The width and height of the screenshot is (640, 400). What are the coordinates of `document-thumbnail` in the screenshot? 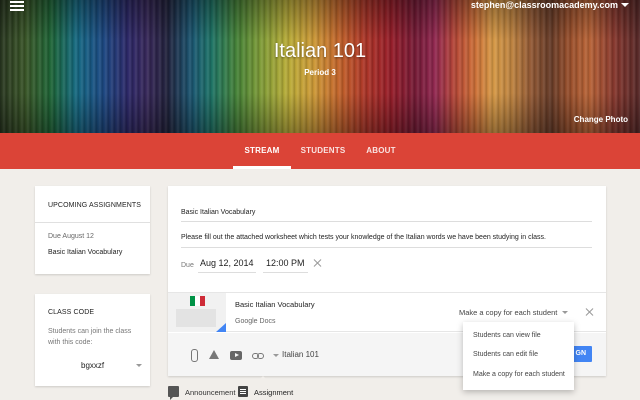 It's located at (197, 312).